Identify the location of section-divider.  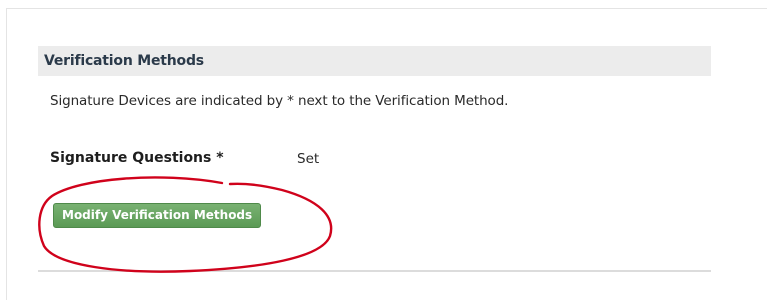
(374, 271).